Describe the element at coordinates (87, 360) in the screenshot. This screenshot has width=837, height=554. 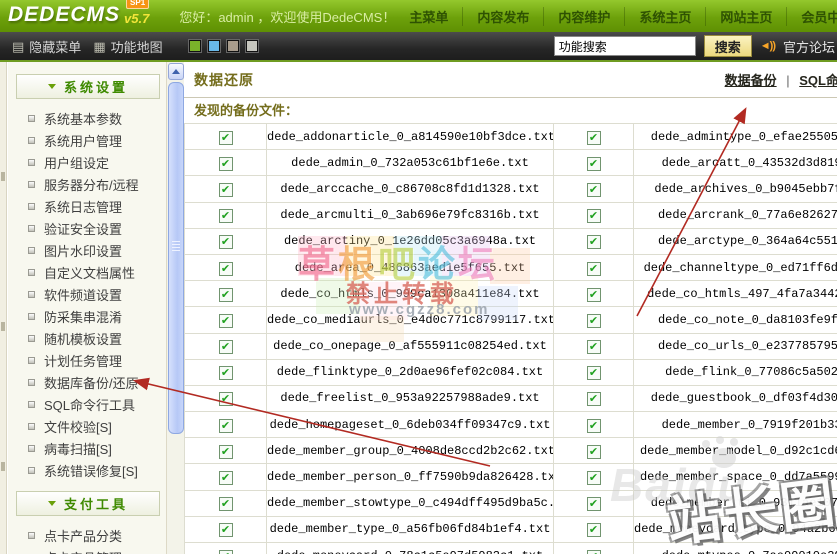
I see `sidebar-item: 计划任务管理` at that location.